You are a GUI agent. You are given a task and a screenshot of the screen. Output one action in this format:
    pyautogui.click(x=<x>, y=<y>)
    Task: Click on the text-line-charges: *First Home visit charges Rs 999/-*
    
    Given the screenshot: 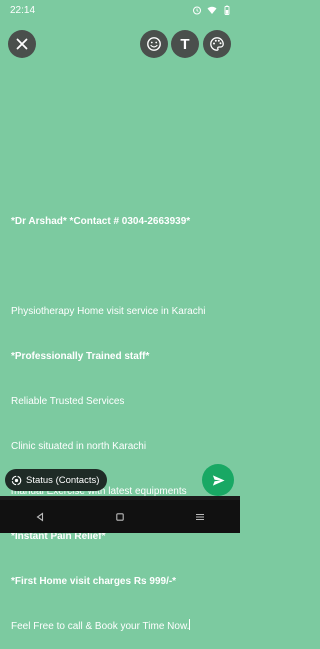 What is the action you would take?
    pyautogui.click(x=94, y=581)
    